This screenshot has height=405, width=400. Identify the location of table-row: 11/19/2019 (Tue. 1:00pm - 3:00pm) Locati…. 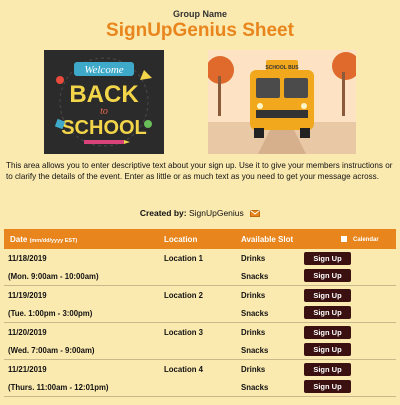
(200, 304).